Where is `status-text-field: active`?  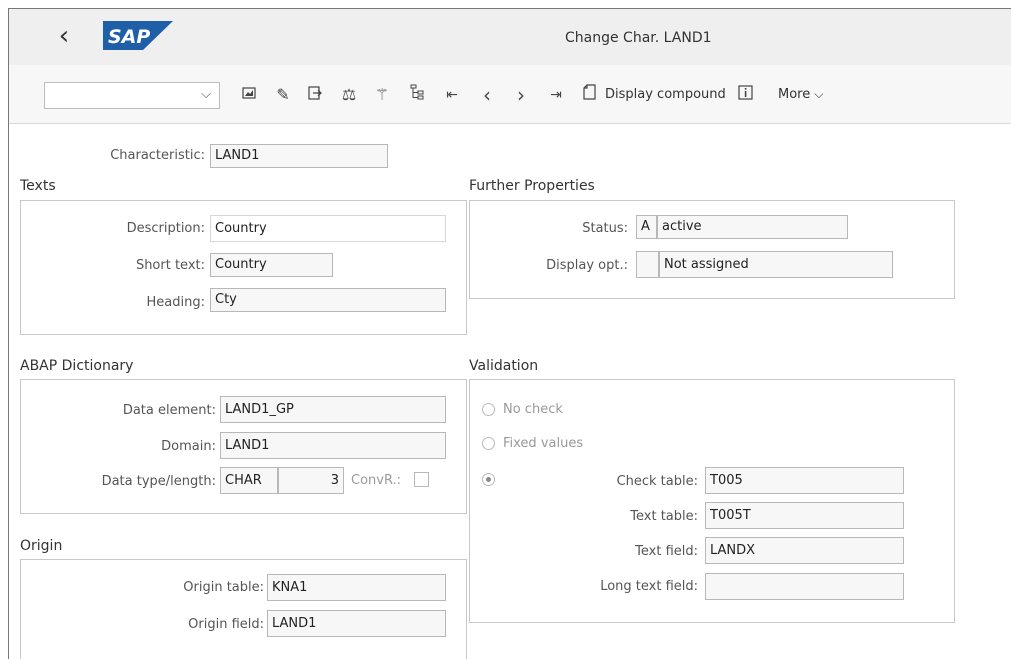 status-text-field: active is located at coordinates (752, 227).